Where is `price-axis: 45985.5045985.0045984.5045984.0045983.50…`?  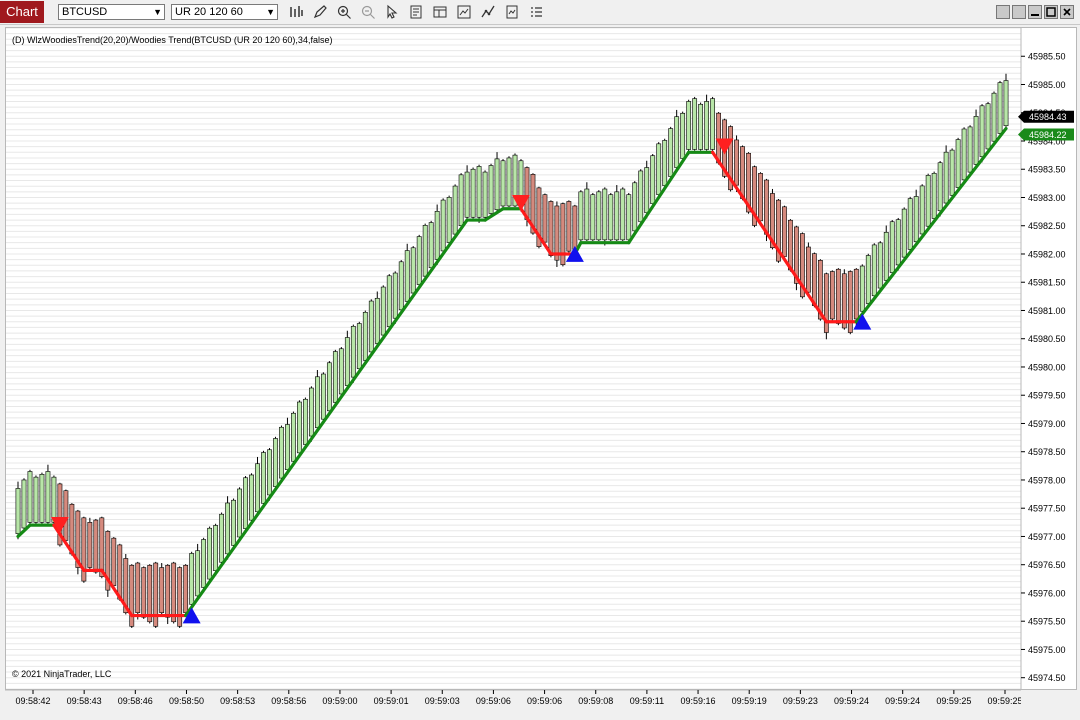 price-axis: 45985.5045985.0045984.5045984.0045983.50… is located at coordinates (1046, 367).